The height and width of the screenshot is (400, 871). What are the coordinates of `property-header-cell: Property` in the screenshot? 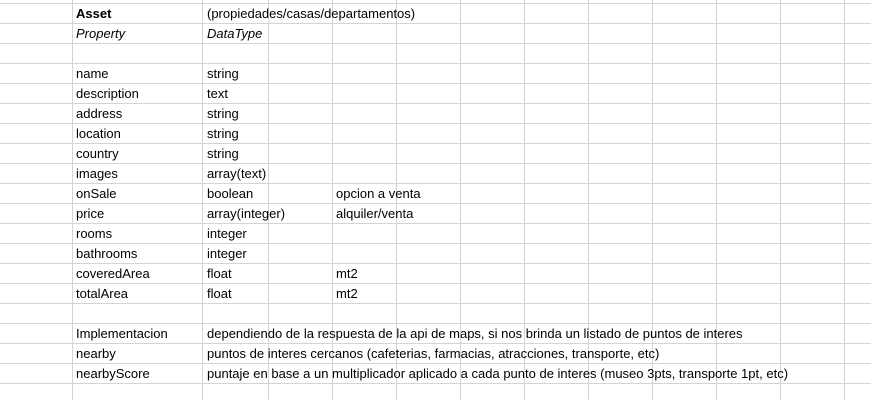 It's located at (100, 34).